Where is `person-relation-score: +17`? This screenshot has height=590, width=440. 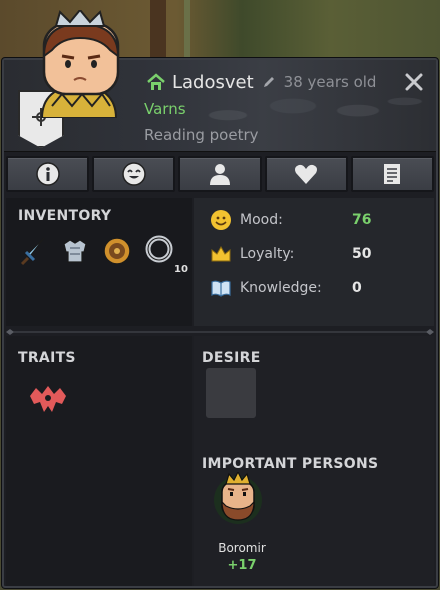 person-relation-score: +17 is located at coordinates (242, 565).